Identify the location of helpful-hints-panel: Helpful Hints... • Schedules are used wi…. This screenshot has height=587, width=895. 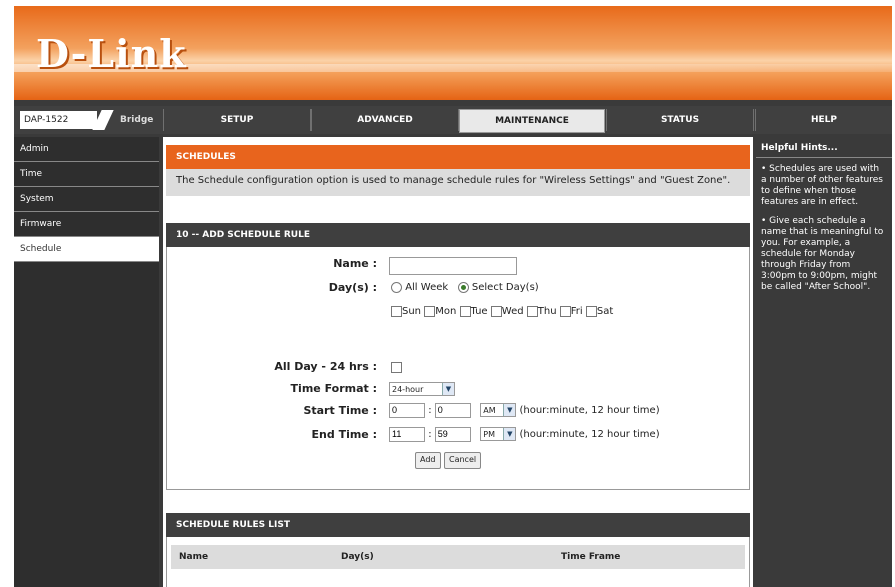
(824, 362).